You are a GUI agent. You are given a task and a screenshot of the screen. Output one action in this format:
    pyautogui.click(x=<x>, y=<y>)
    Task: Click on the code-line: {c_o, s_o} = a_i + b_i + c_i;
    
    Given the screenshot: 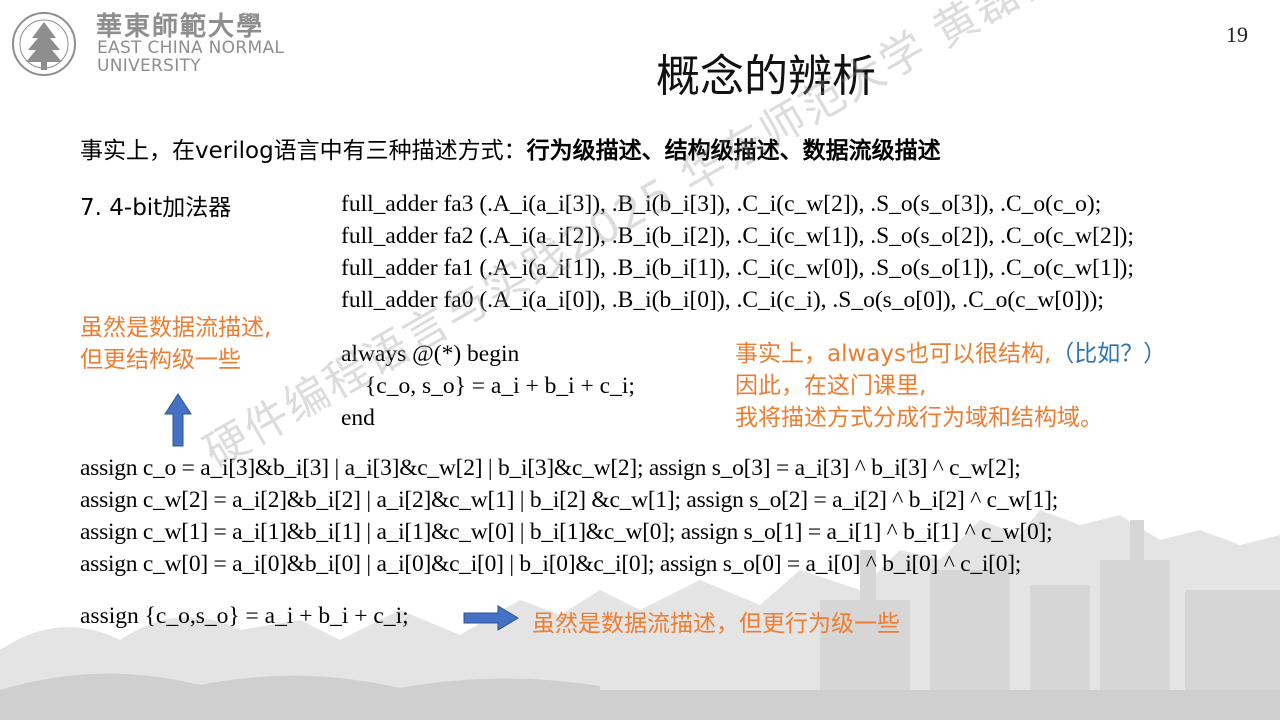 What is the action you would take?
    pyautogui.click(x=500, y=386)
    